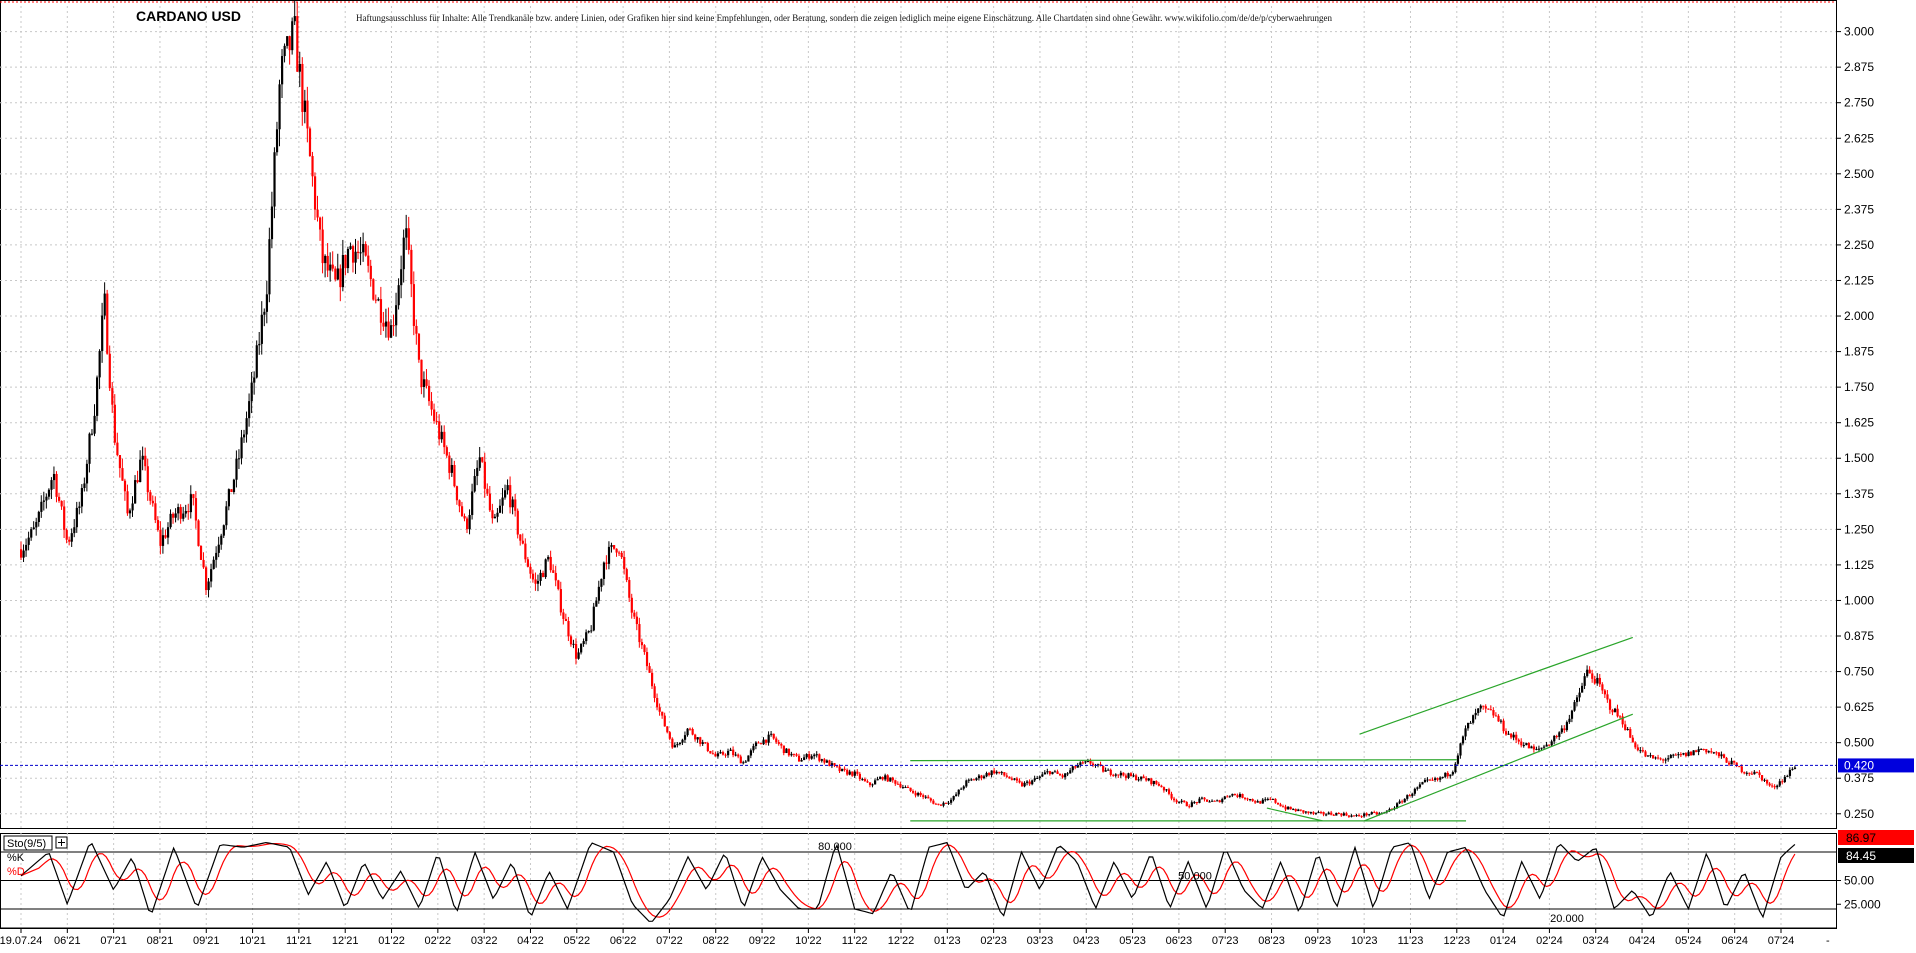  I want to click on x-tick-label: 07'23, so click(1225, 941).